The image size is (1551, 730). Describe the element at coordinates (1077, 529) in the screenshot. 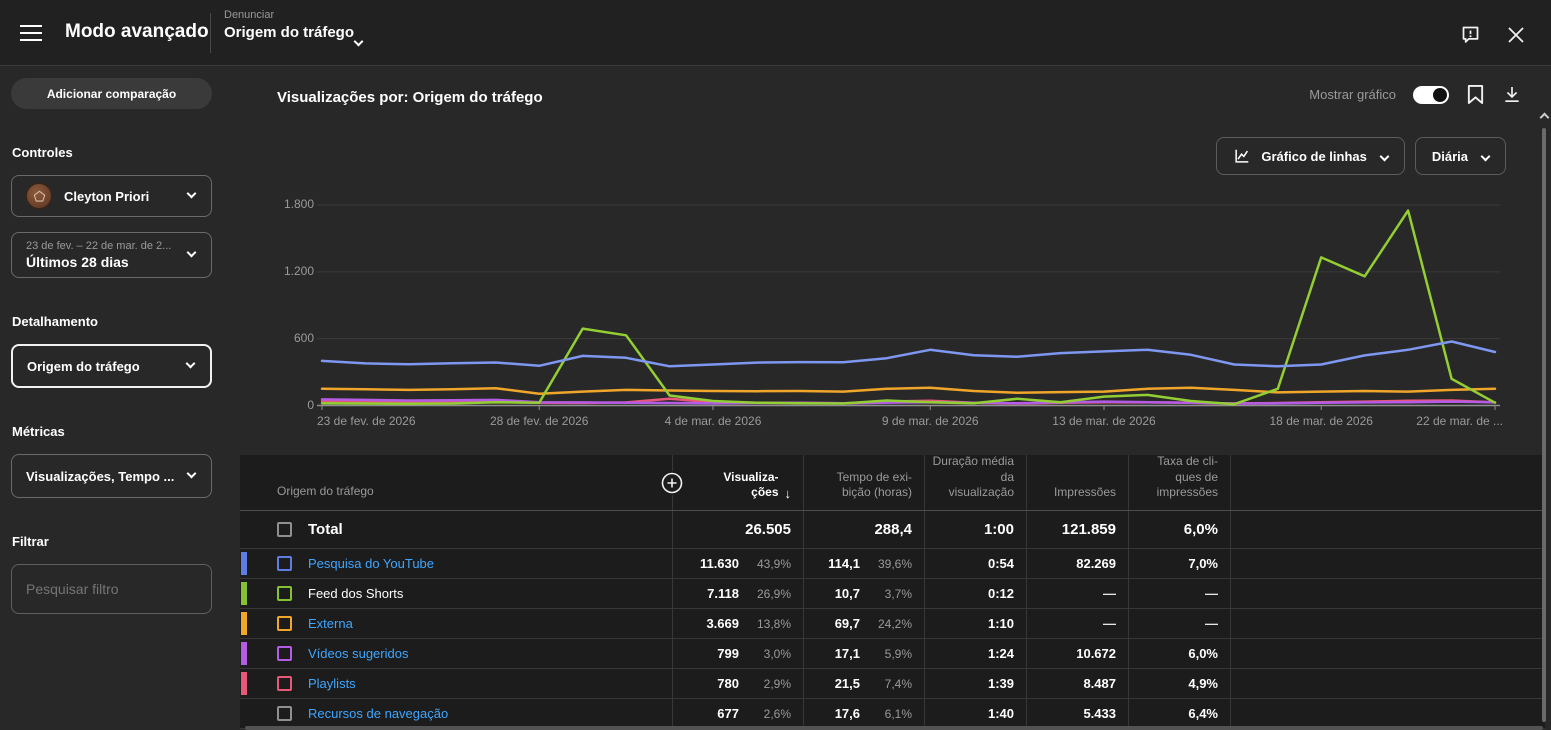

I see `total-impressions: 121.859` at that location.